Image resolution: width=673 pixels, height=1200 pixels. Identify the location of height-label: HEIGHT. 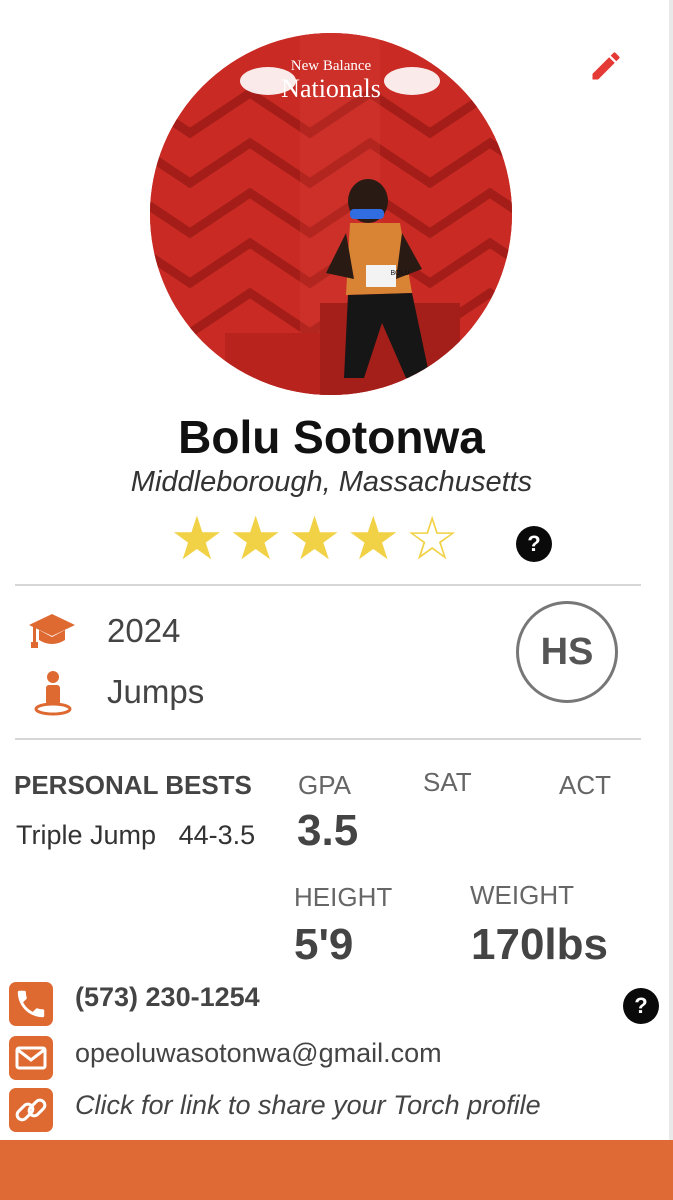
(343, 897).